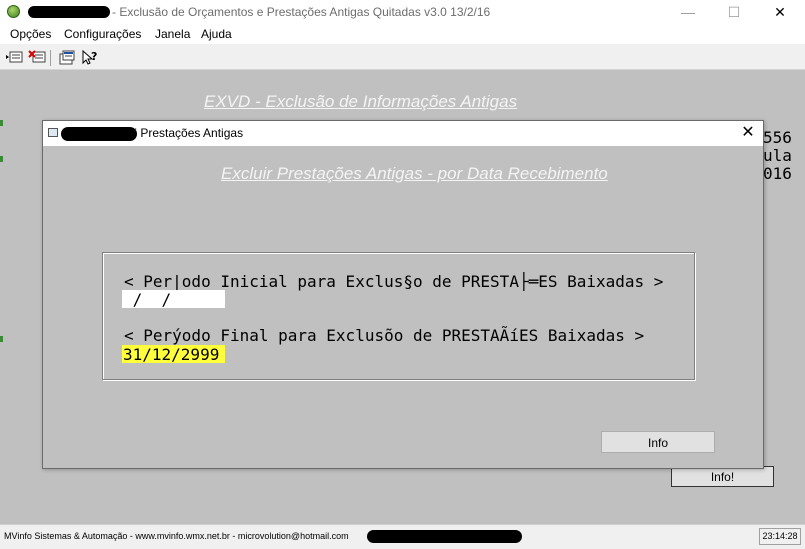  I want to click on background-side-text: 016, so click(777, 173).